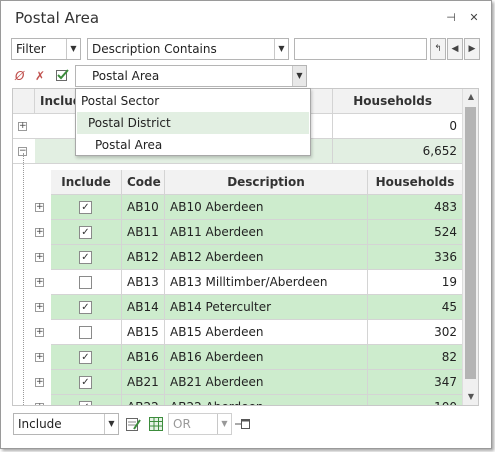  Describe the element at coordinates (243, 424) in the screenshot. I see `add-condition-icon` at that location.